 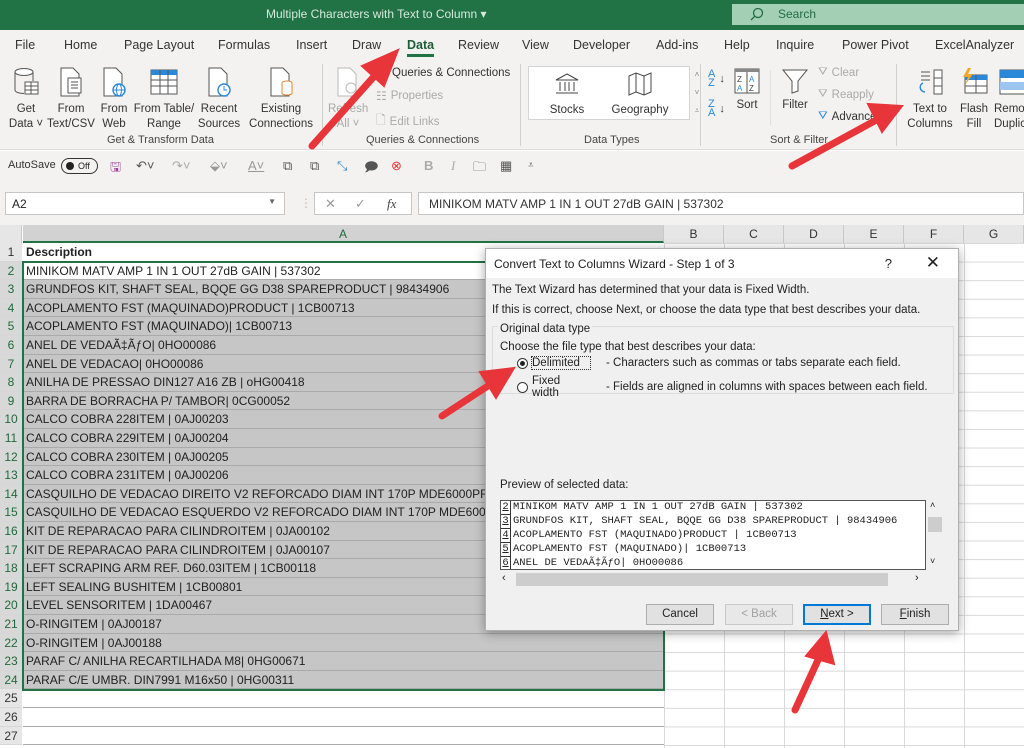 I want to click on select-all-corner, so click(x=11, y=234).